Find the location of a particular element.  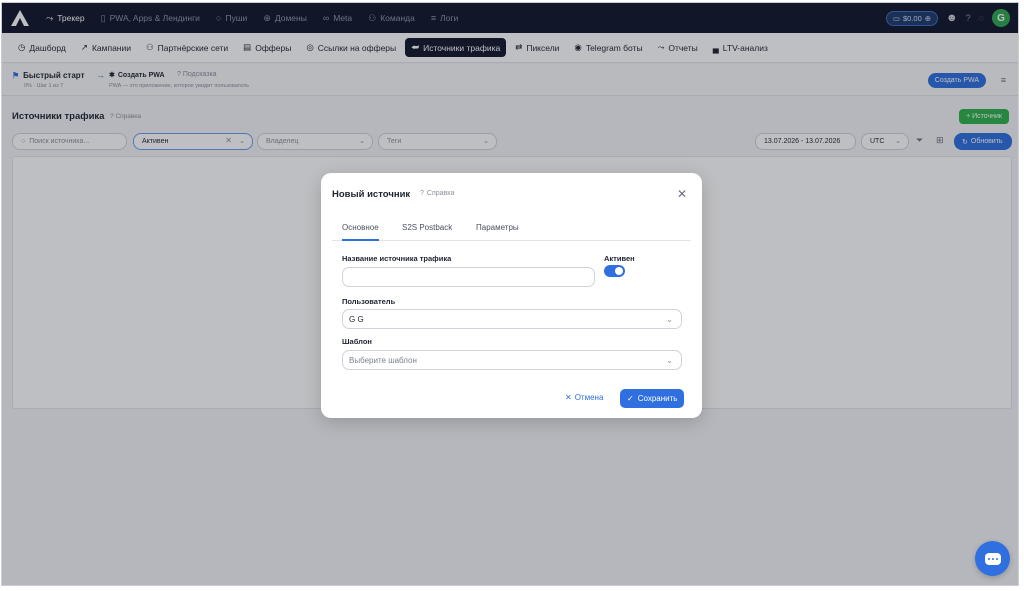

tab-parameters: Параметры is located at coordinates (497, 227).